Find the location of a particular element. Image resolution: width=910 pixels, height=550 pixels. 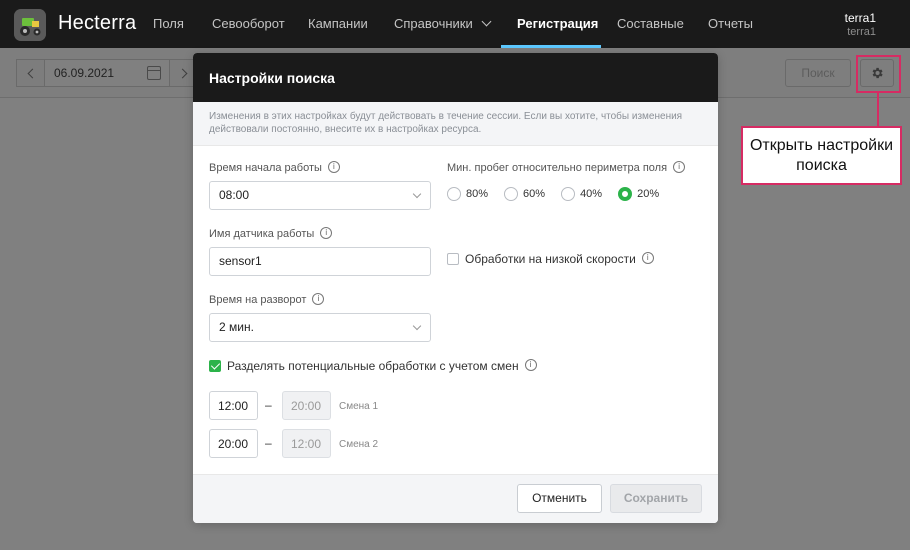

nav-item-directories: Справочники is located at coordinates (443, 24).